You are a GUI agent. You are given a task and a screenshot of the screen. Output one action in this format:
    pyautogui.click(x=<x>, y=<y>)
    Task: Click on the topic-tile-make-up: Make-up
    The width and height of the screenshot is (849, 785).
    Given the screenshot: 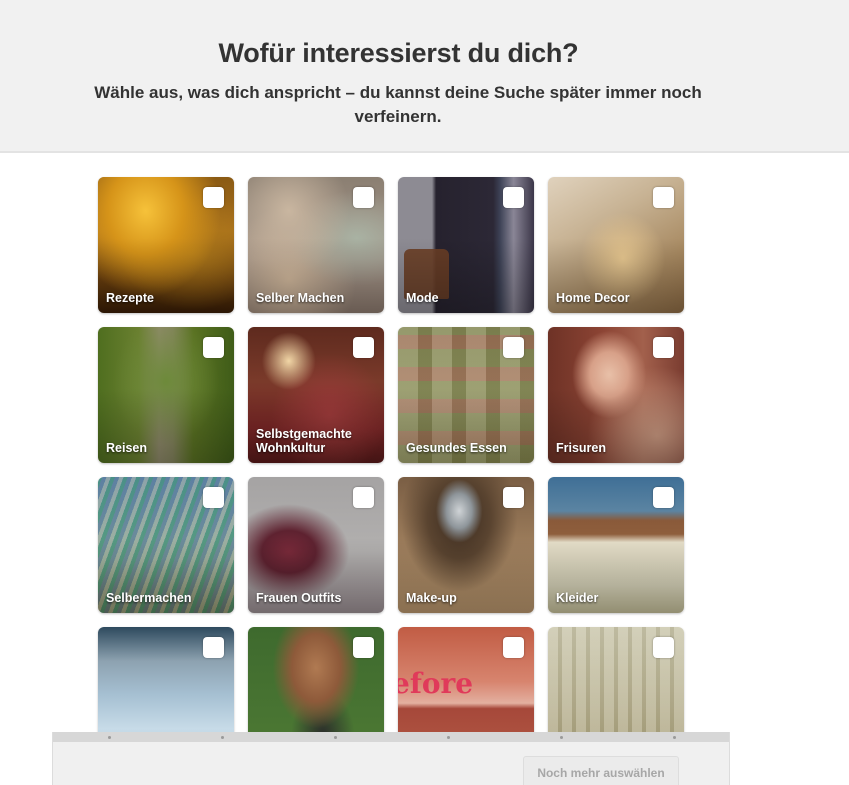 What is the action you would take?
    pyautogui.click(x=466, y=545)
    